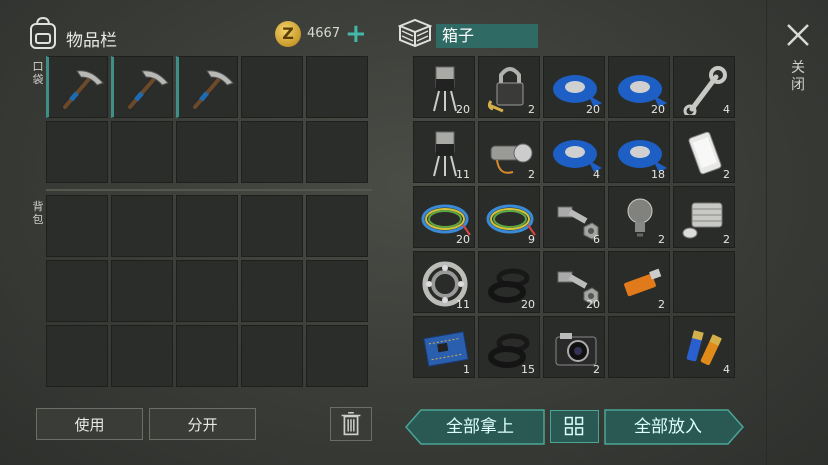 This screenshot has height=465, width=828. I want to click on box-title: 箱子, so click(487, 36).